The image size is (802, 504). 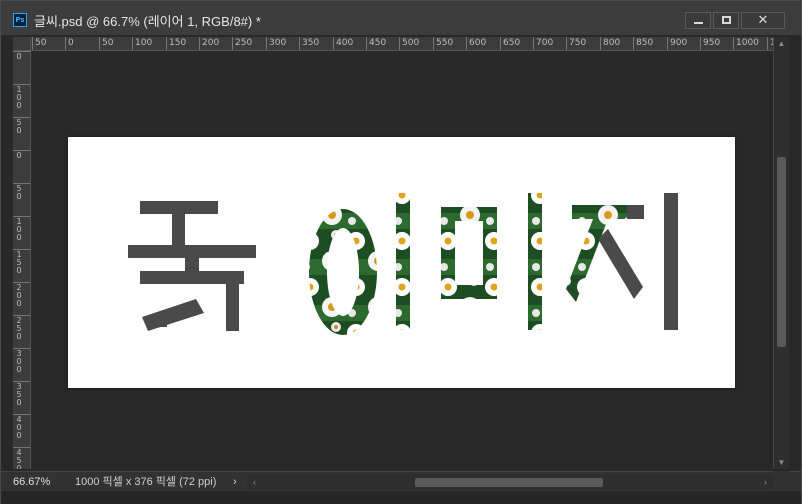 I want to click on maximize-button, so click(x=726, y=20).